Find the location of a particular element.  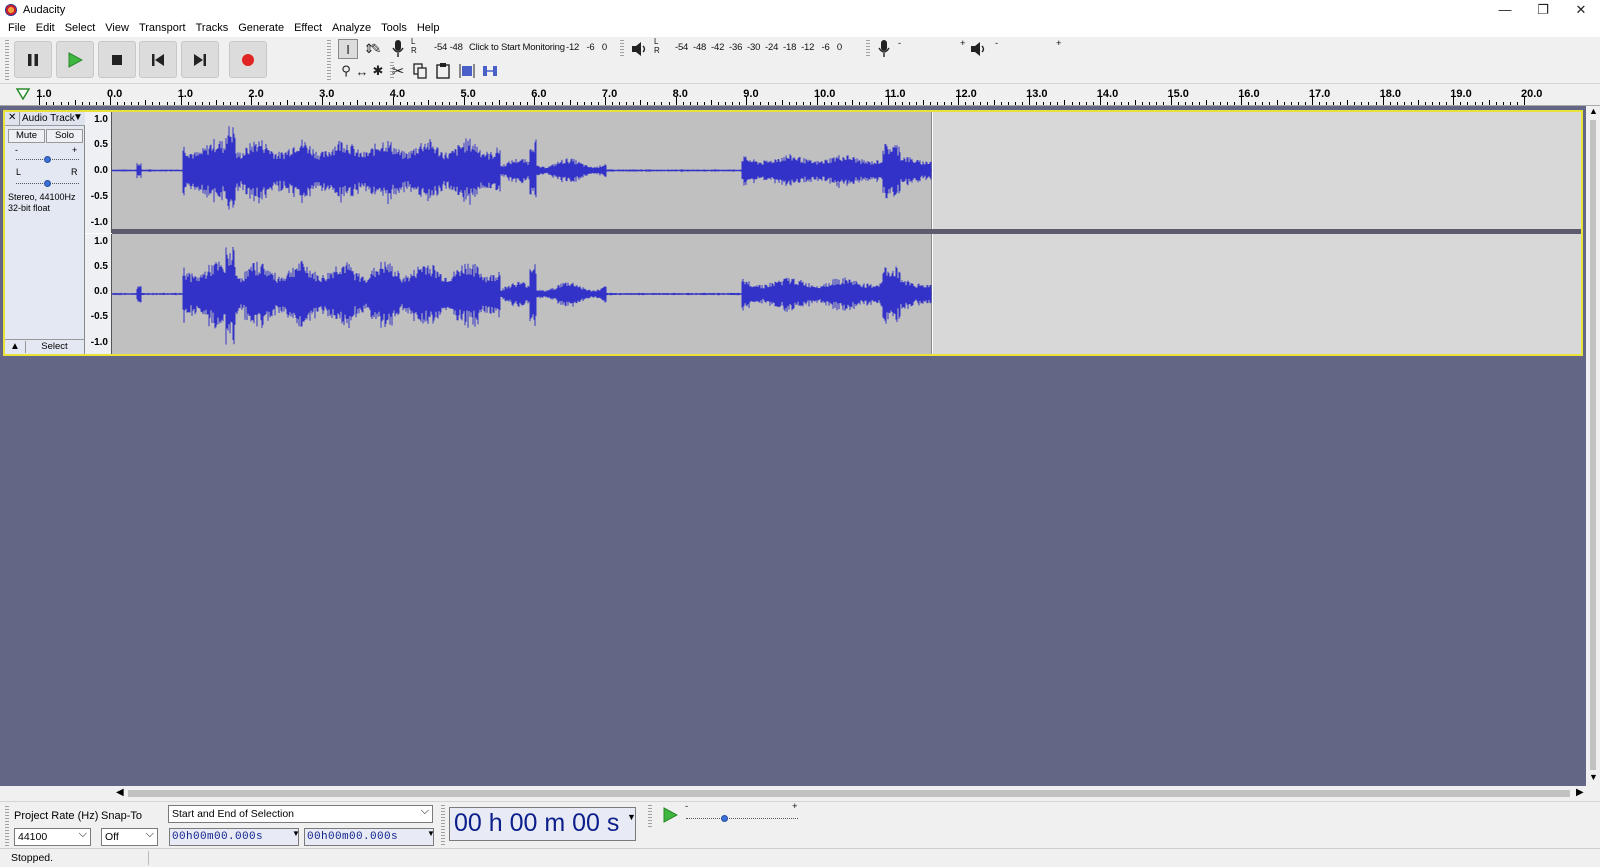

right-channel is located at coordinates (846, 294).